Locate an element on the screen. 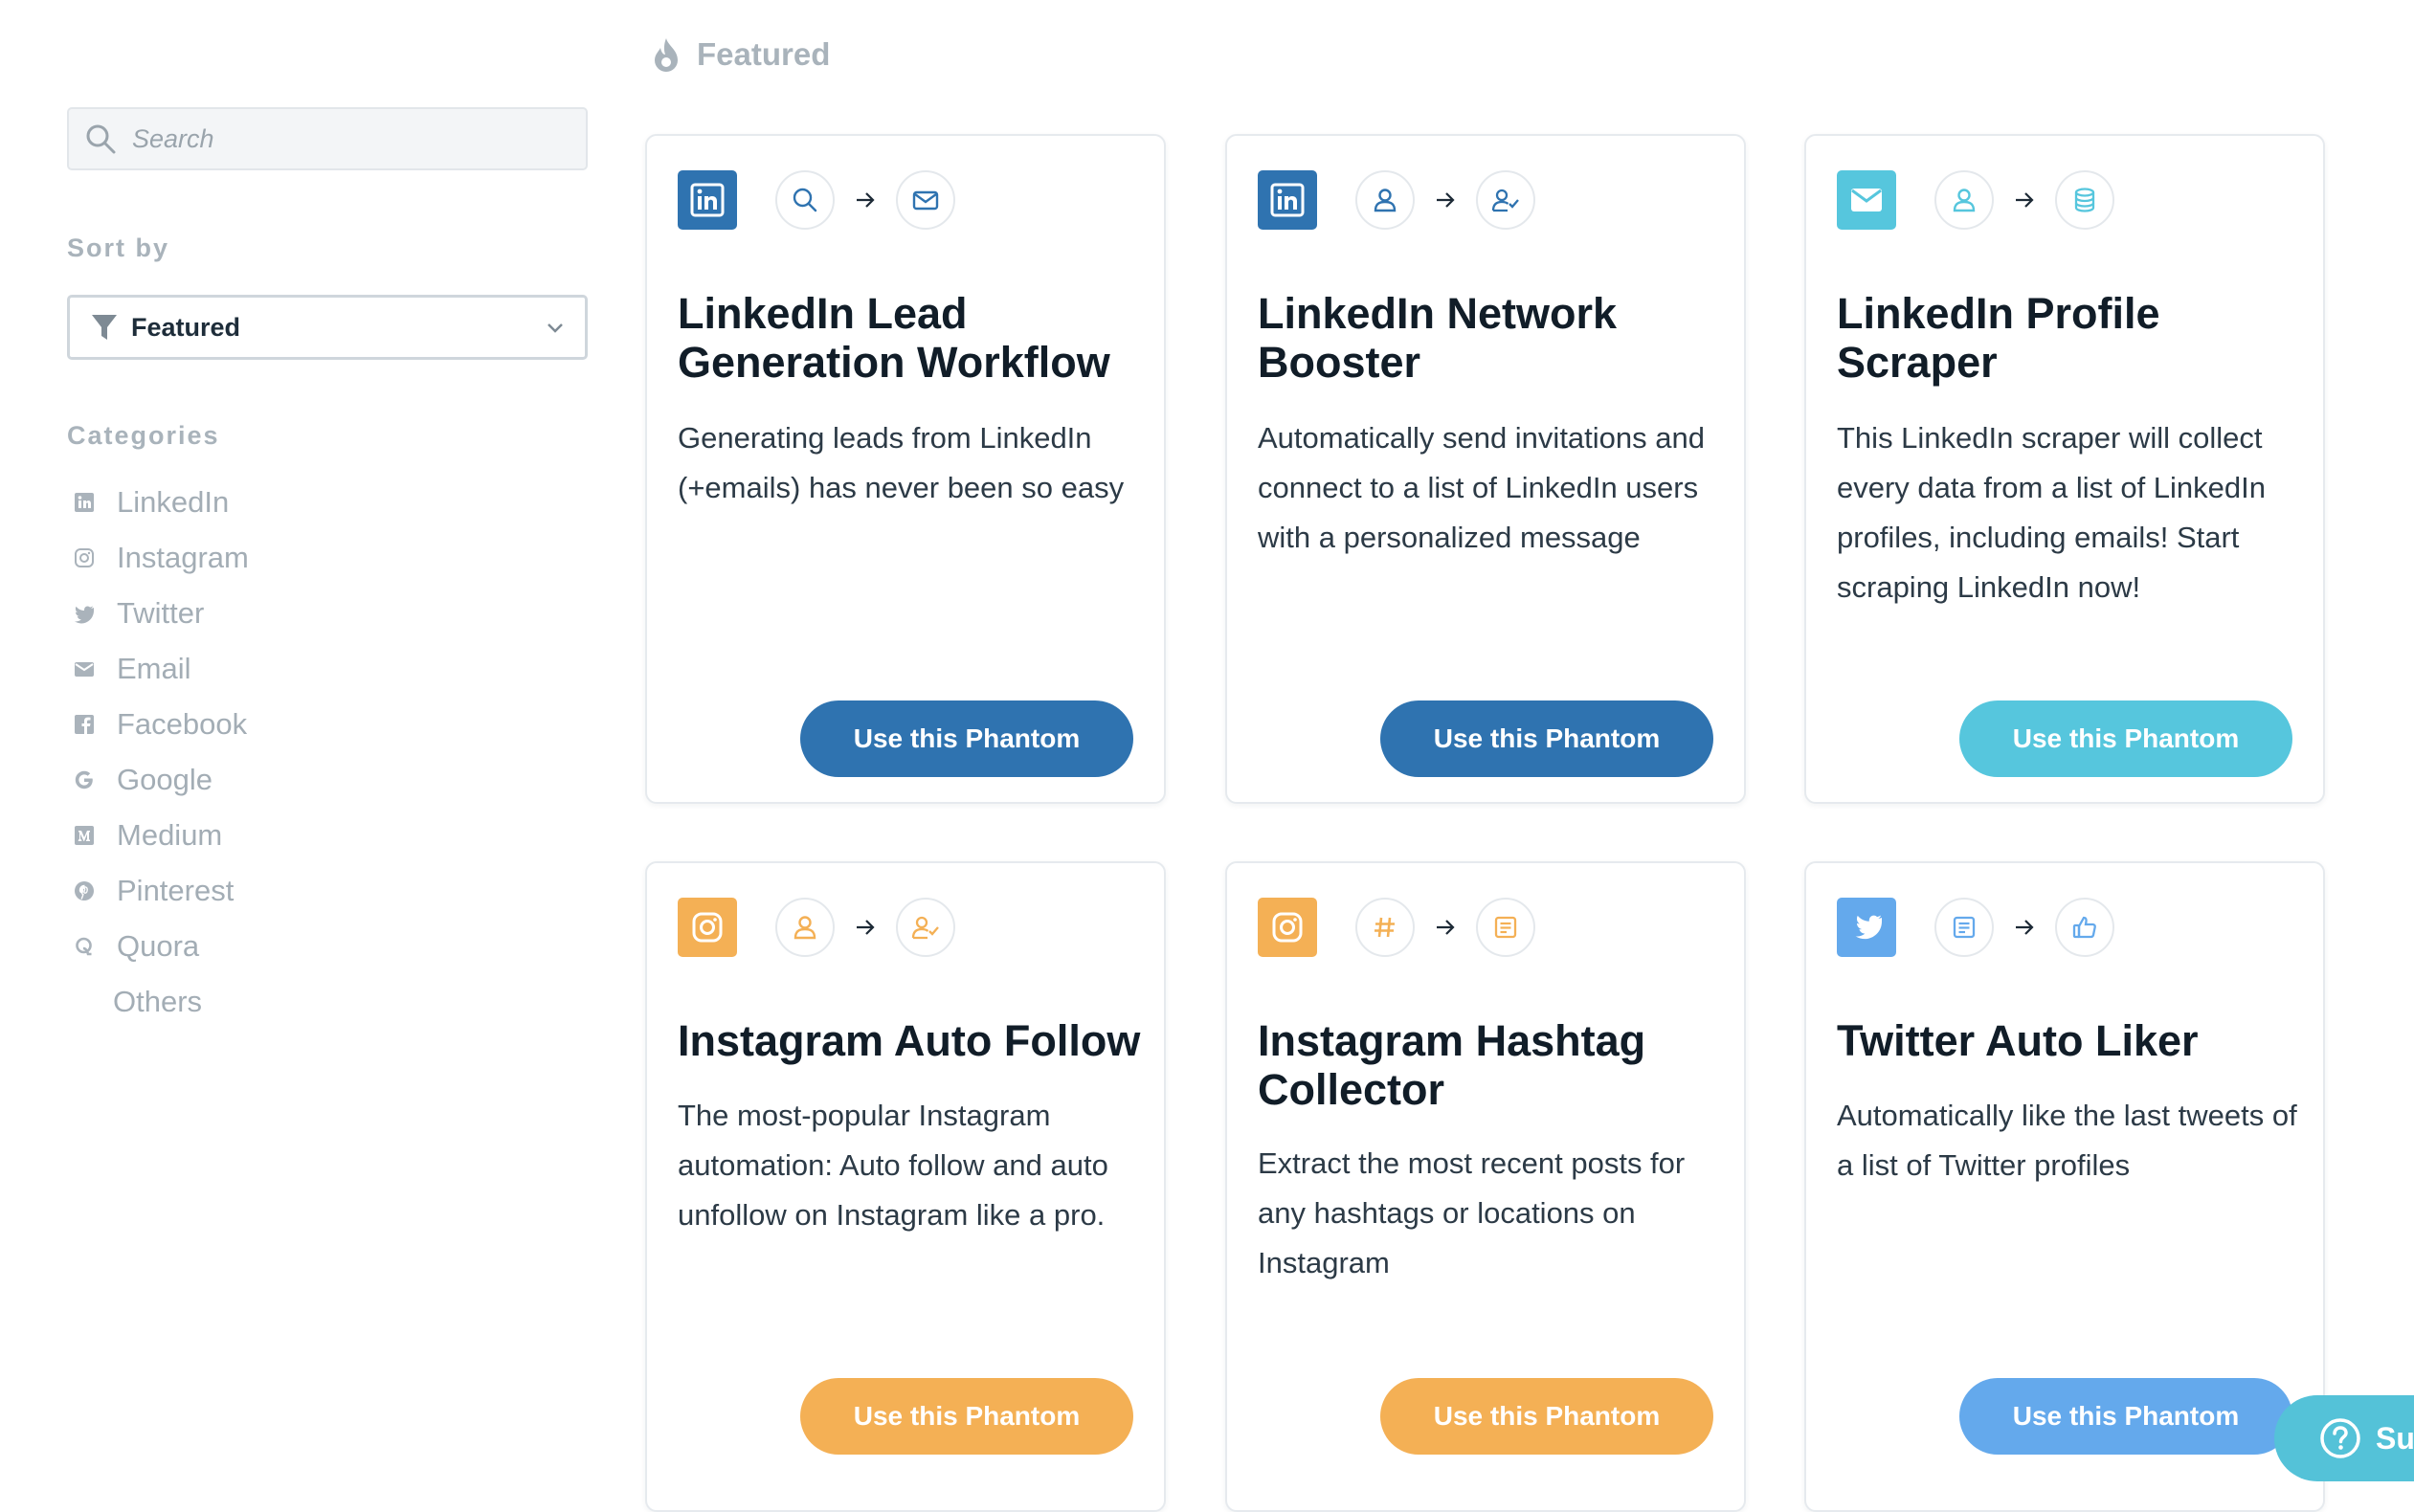  chevron-down-icon is located at coordinates (556, 328).